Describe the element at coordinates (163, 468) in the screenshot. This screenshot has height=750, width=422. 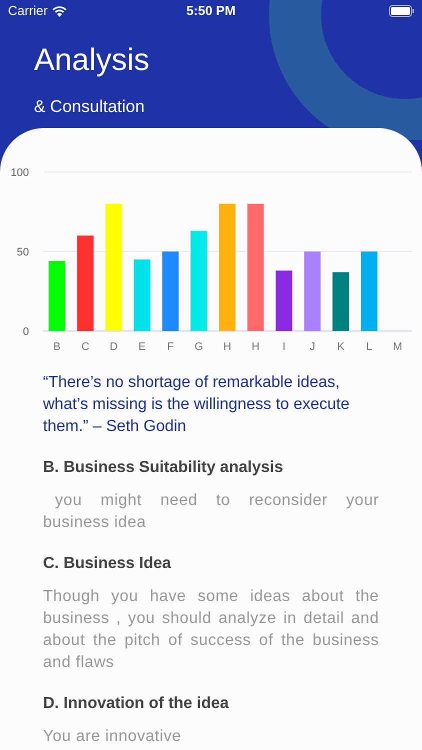
I see `section-heading: B. Business Suitability analysis` at that location.